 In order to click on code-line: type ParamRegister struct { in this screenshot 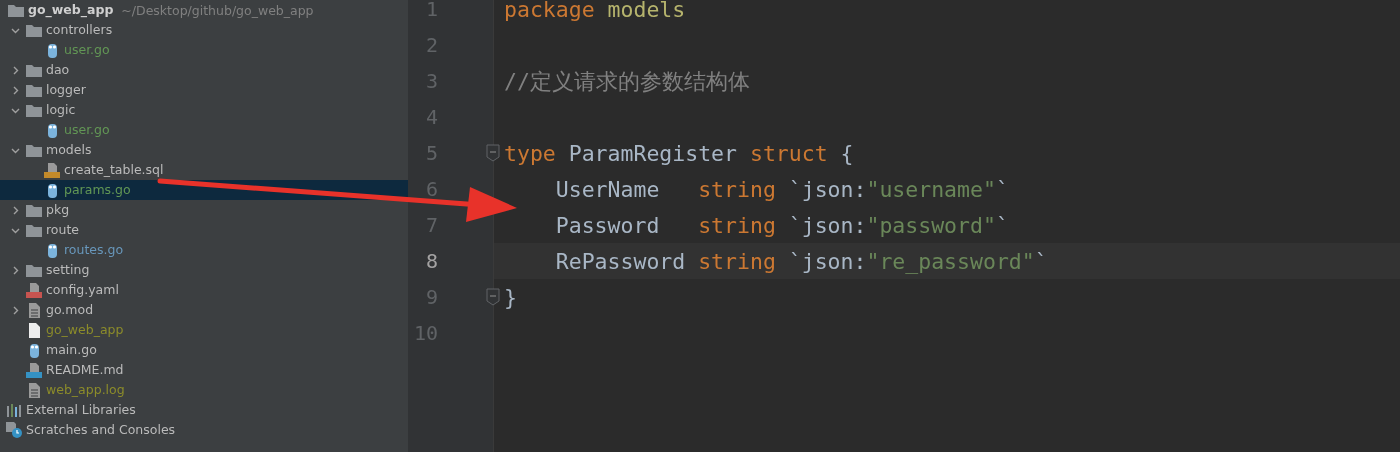, I will do `click(679, 153)`.